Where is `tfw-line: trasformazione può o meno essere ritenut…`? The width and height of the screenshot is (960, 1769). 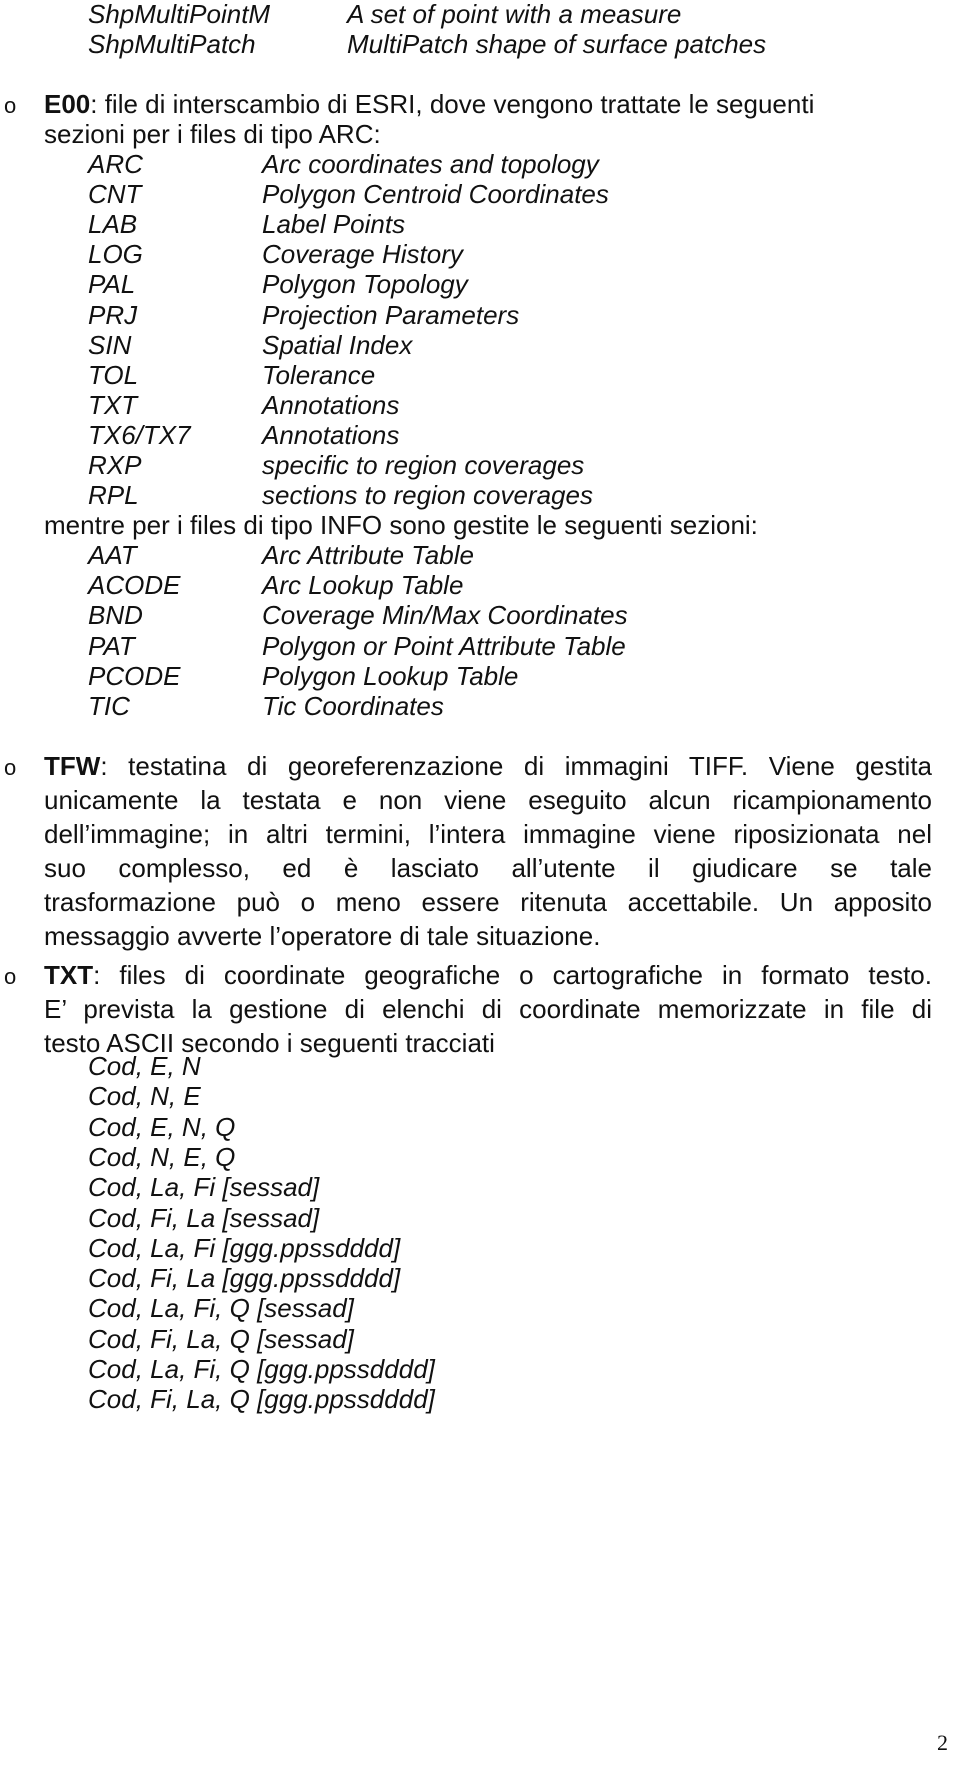
tfw-line: trasformazione può o meno essere ritenut… is located at coordinates (488, 902).